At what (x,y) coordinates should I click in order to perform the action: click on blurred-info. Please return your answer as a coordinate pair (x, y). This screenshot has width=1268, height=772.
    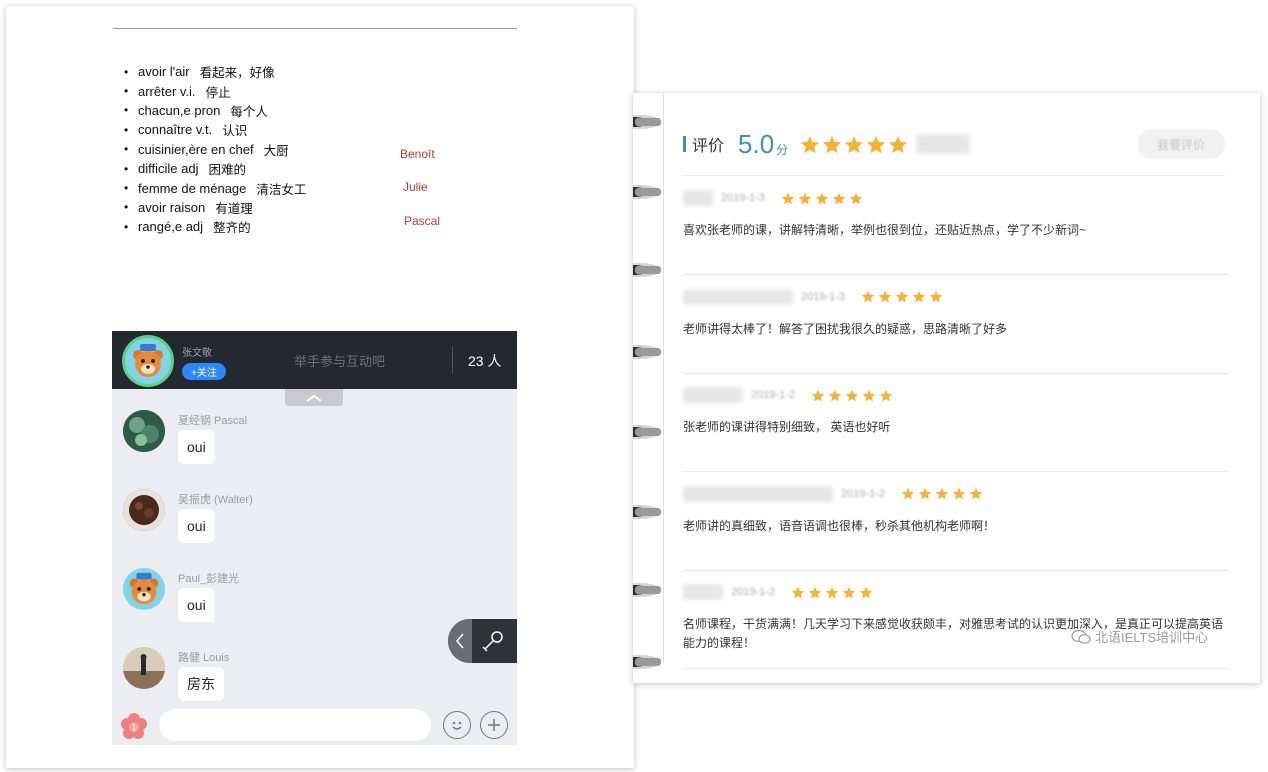
    Looking at the image, I should click on (943, 144).